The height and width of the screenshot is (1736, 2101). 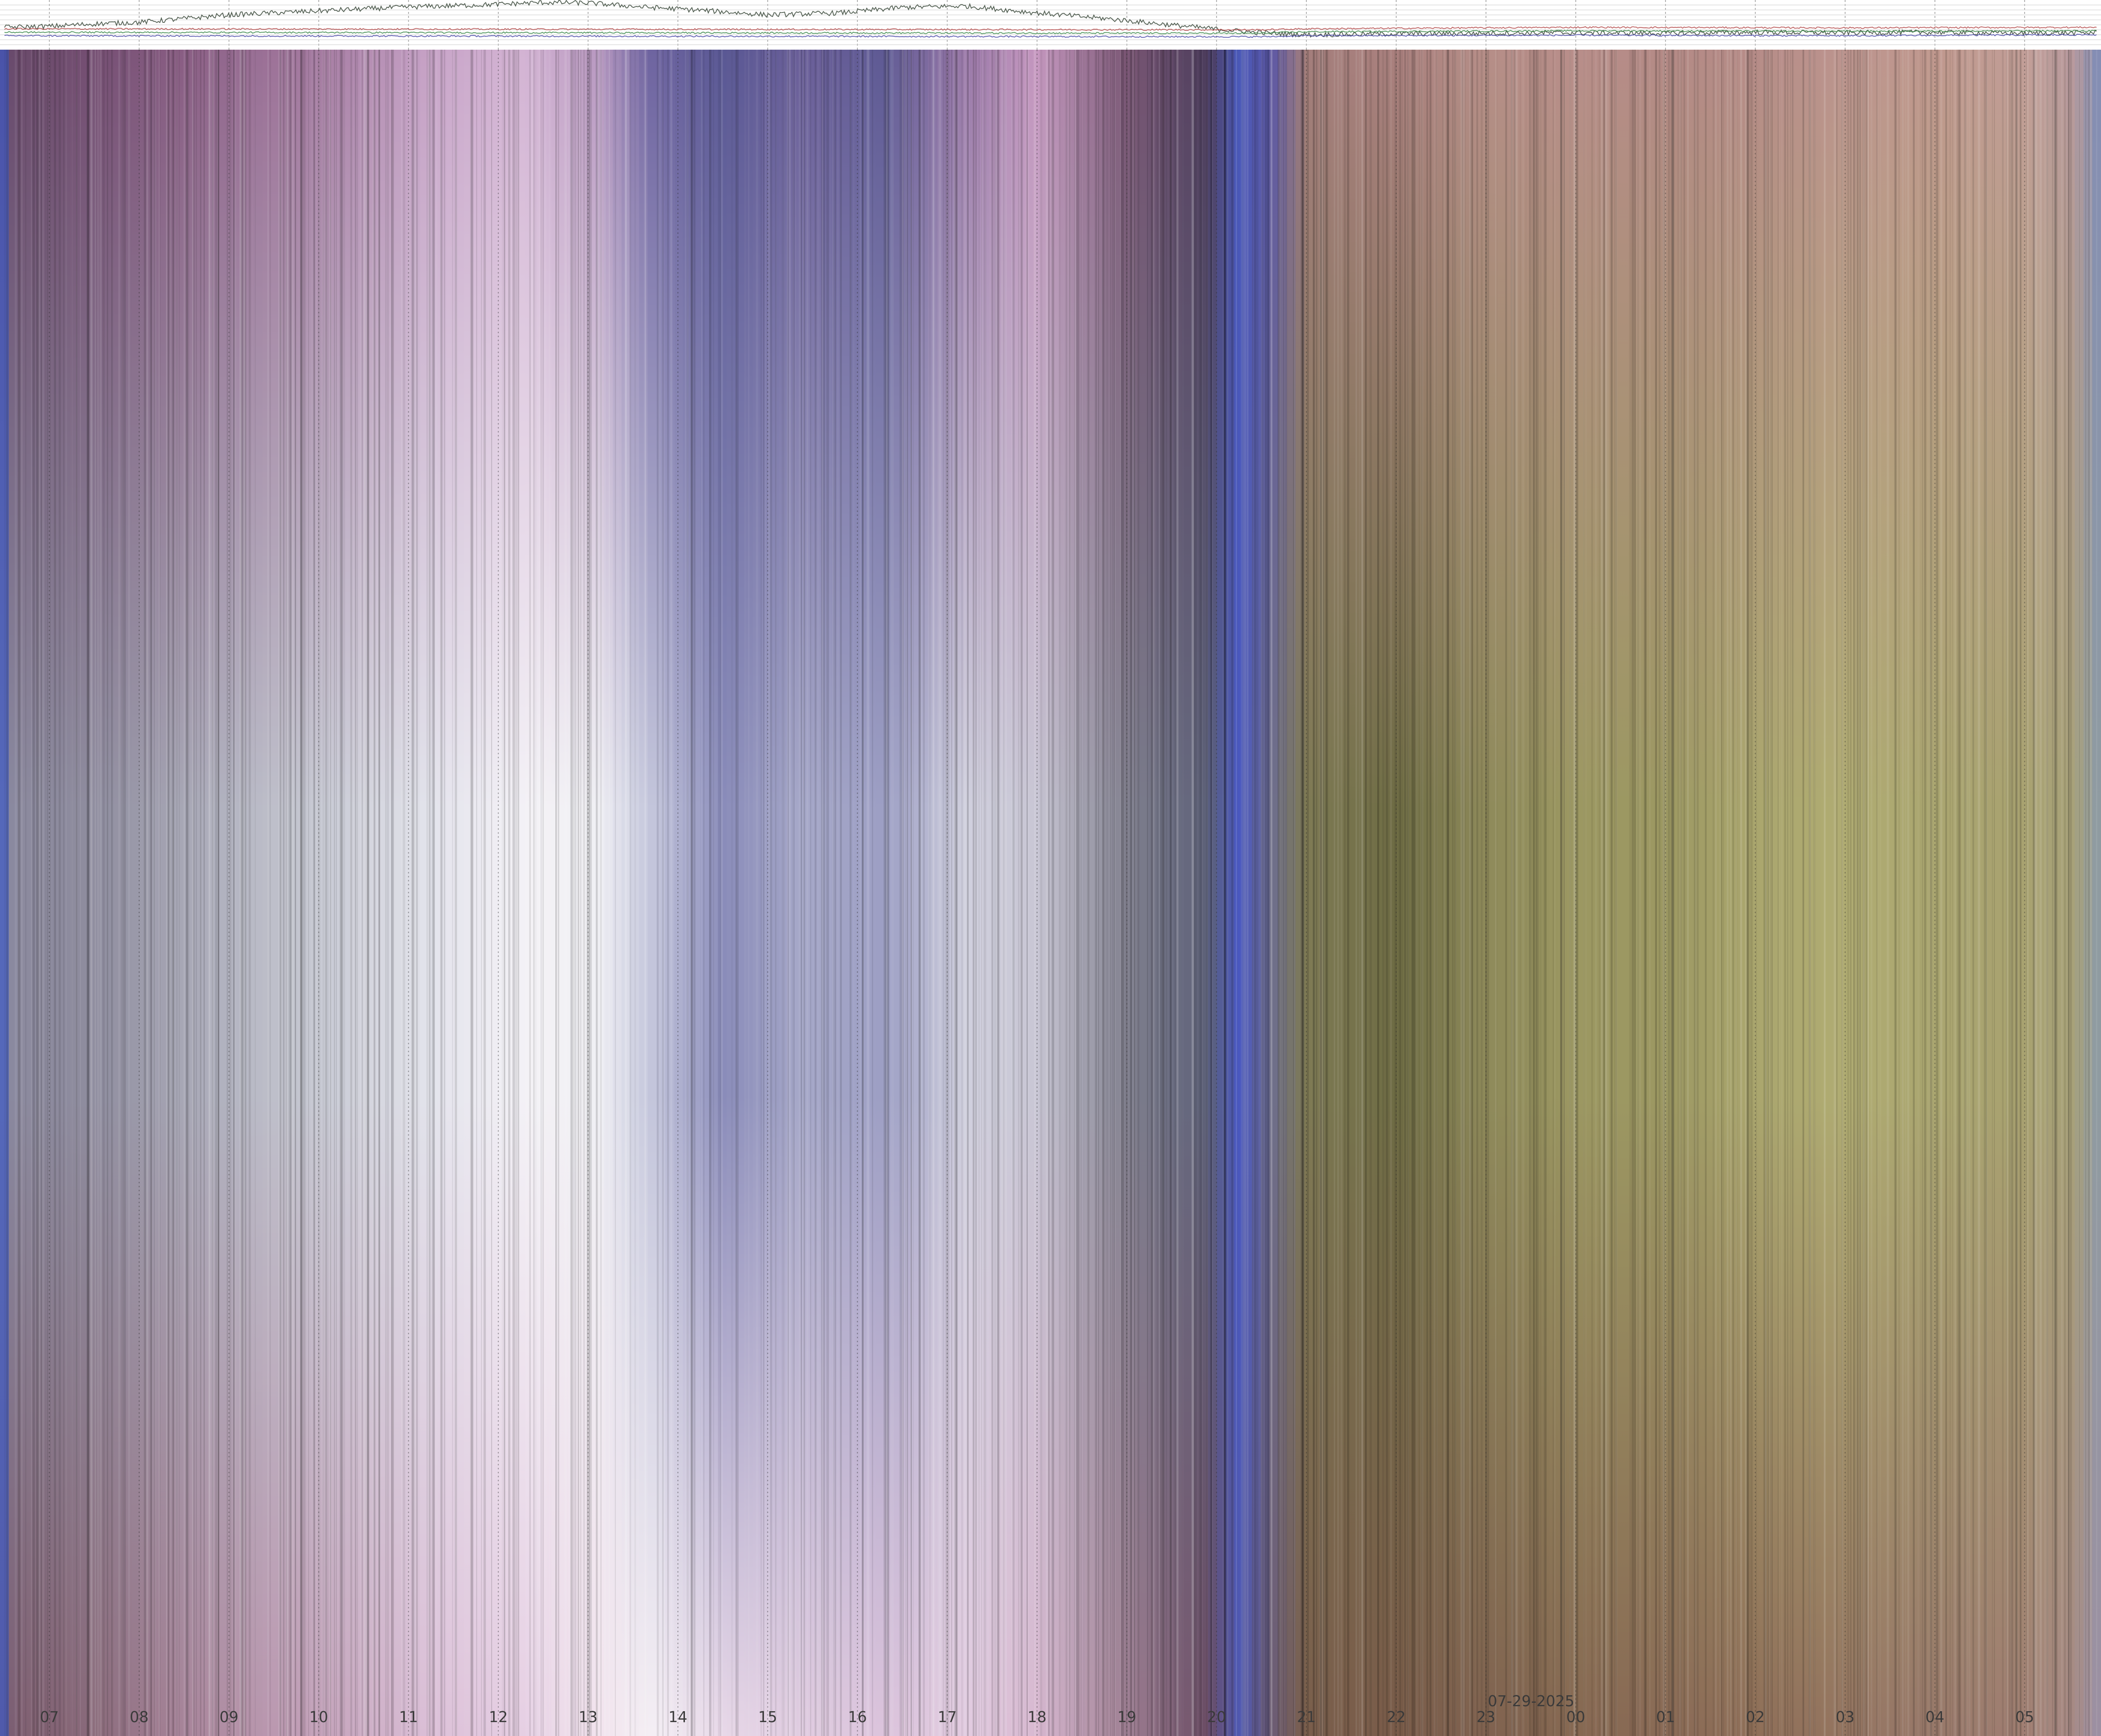 What do you see at coordinates (857, 1717) in the screenshot?
I see `hour-tick-label: 16` at bounding box center [857, 1717].